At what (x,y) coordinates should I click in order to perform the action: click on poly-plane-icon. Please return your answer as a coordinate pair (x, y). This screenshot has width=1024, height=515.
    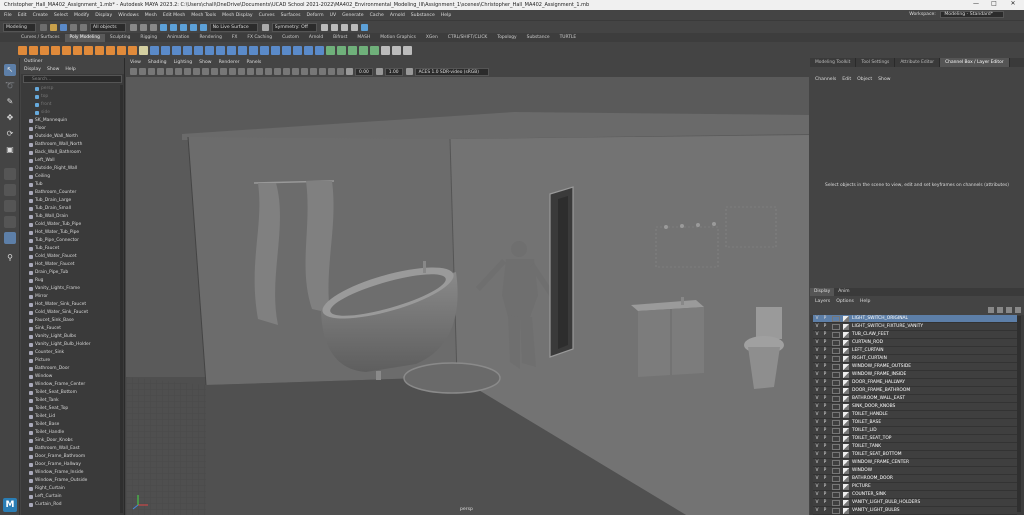
    Looking at the image, I should click on (77, 50).